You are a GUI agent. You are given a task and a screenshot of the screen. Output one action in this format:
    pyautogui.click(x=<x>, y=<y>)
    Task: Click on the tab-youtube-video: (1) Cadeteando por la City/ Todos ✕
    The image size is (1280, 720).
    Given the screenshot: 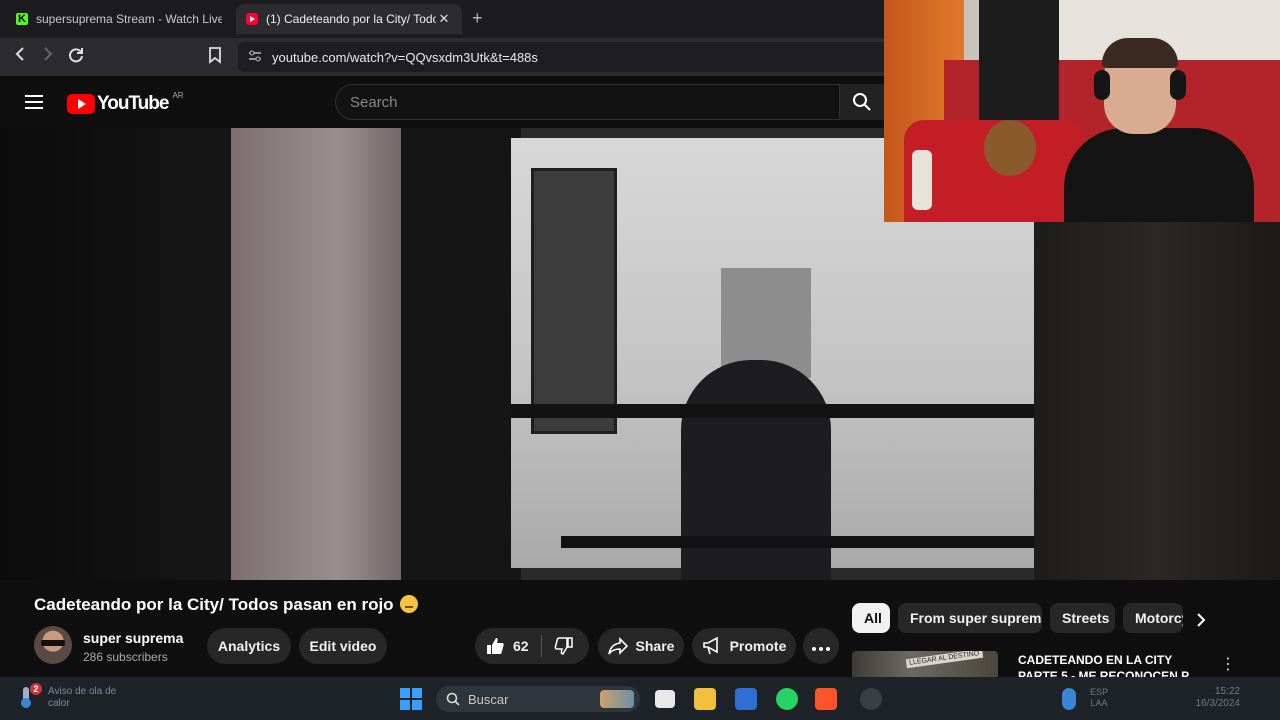 What is the action you would take?
    pyautogui.click(x=349, y=19)
    